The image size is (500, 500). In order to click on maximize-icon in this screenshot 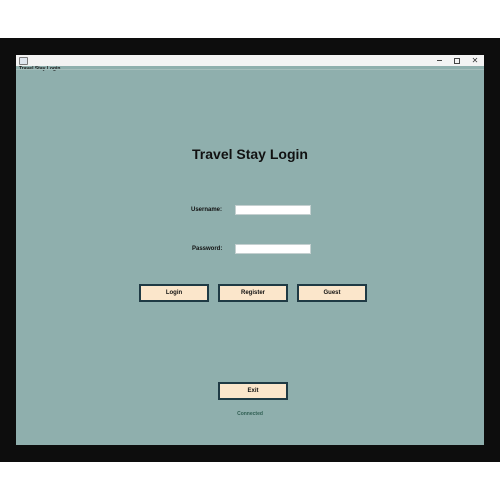, I will do `click(457, 60)`.